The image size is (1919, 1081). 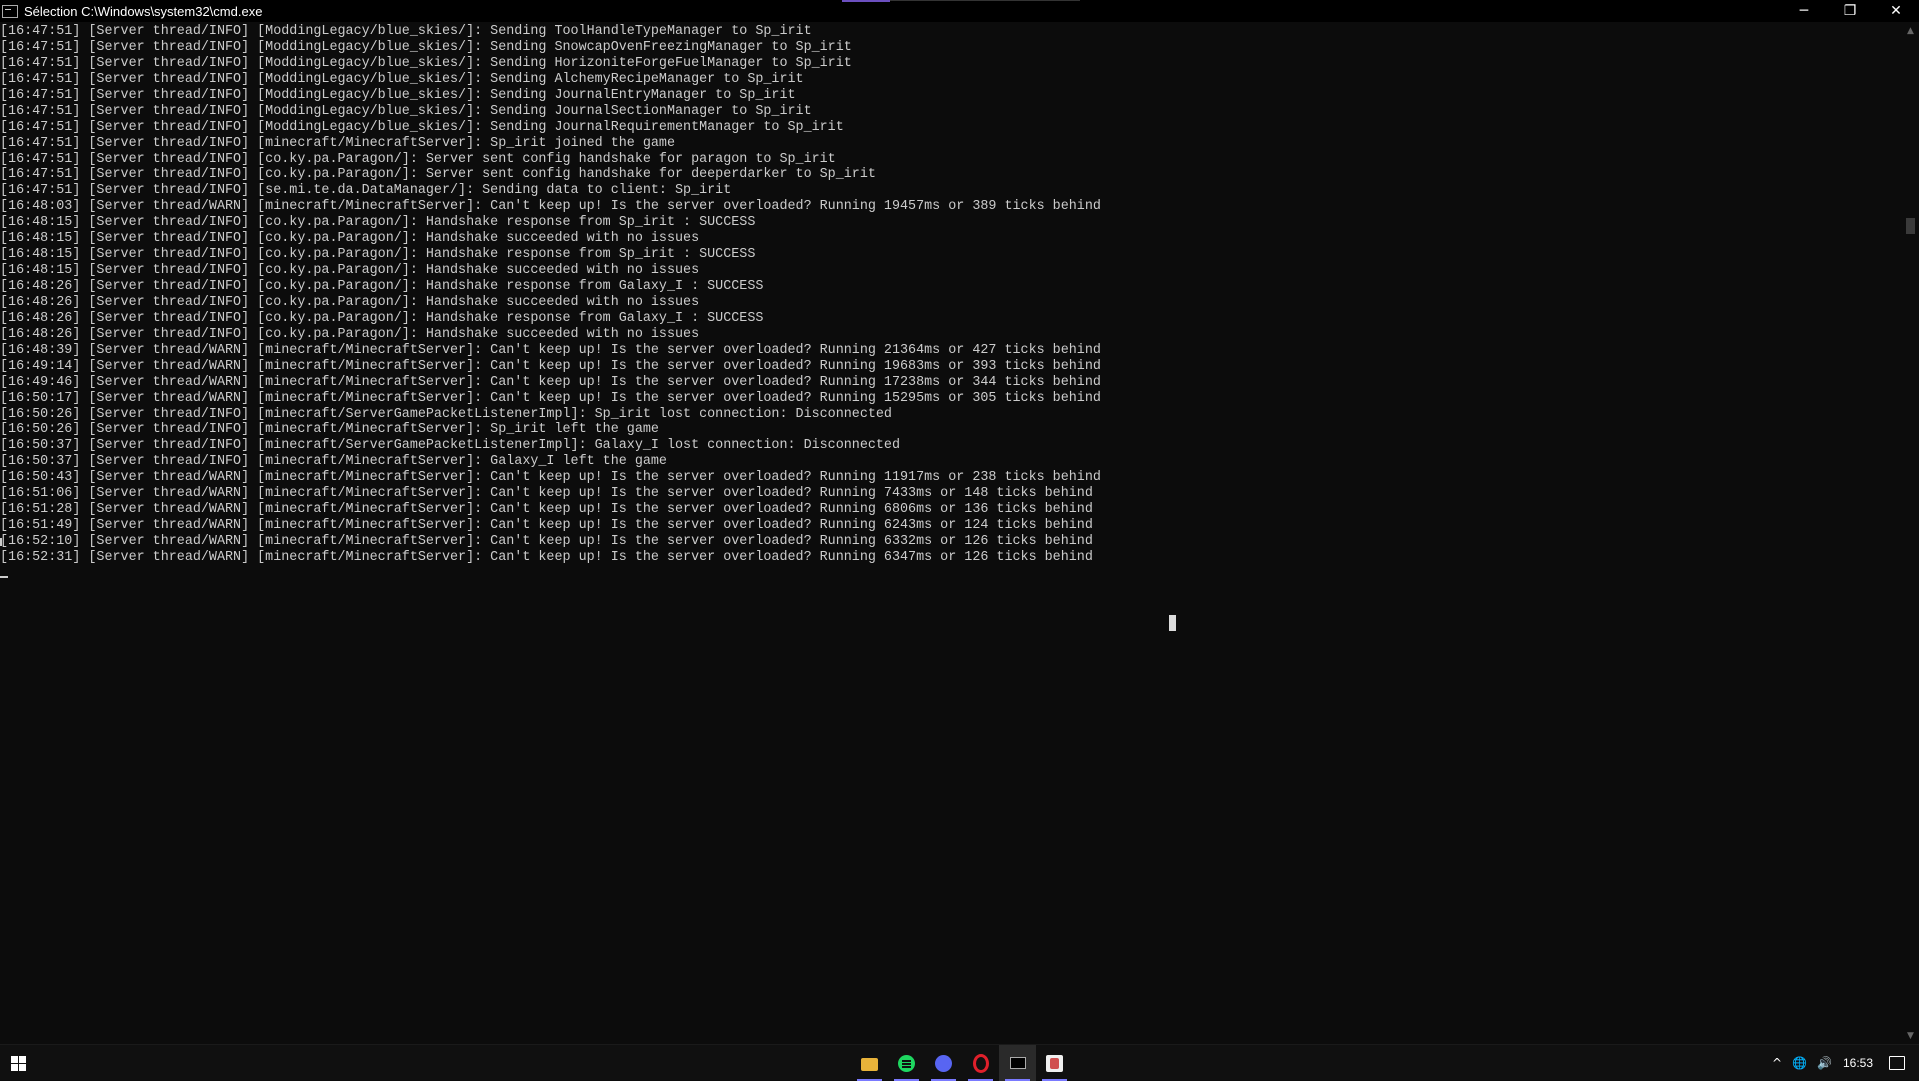 I want to click on cmd-app-icon, so click(x=10, y=11).